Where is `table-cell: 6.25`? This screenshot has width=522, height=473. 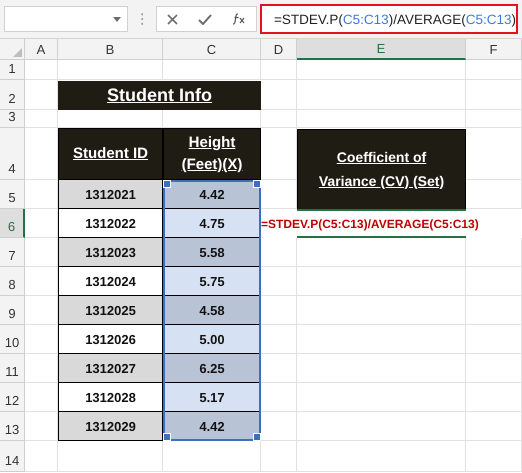 table-cell: 6.25 is located at coordinates (212, 368).